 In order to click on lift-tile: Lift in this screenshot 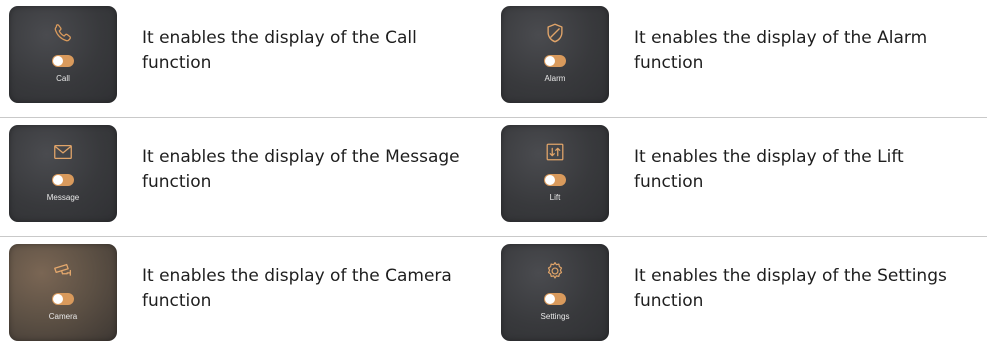, I will do `click(555, 173)`.